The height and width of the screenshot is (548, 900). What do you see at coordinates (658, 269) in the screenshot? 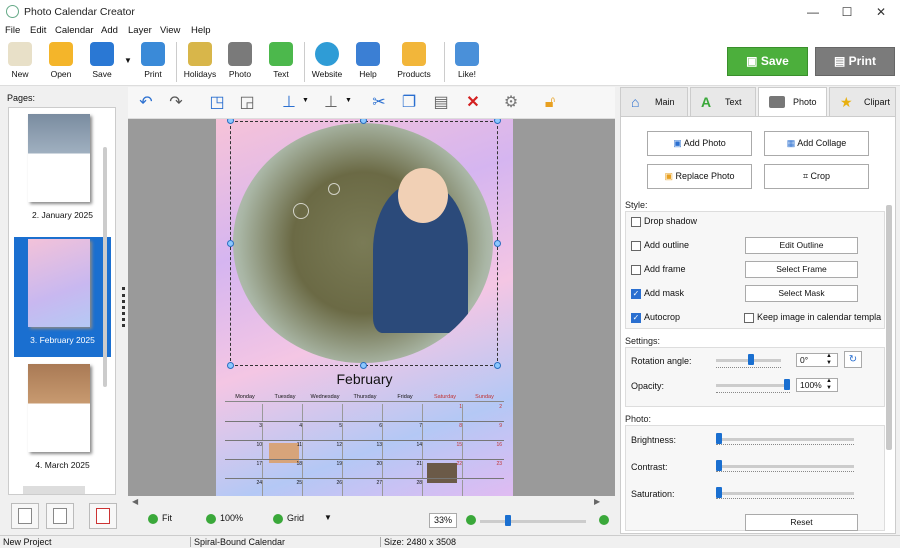
I see `add-frame-checkbox: Add frame` at bounding box center [658, 269].